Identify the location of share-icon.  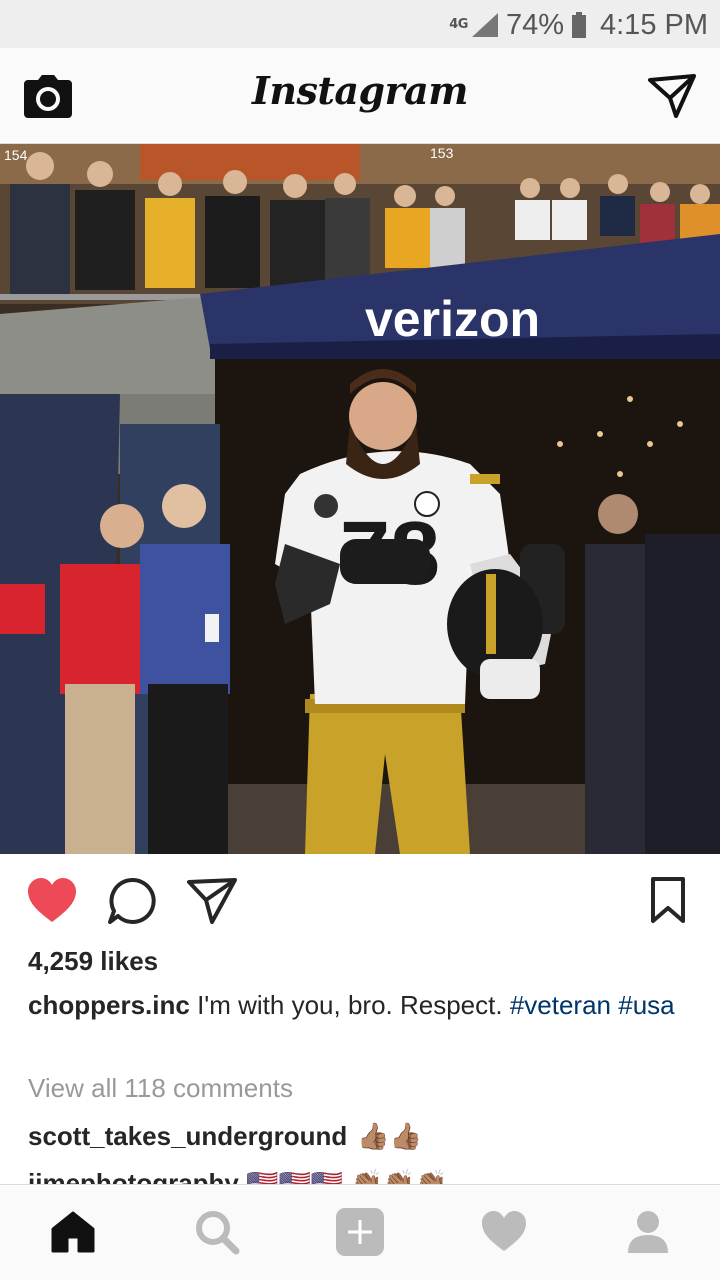
(212, 901).